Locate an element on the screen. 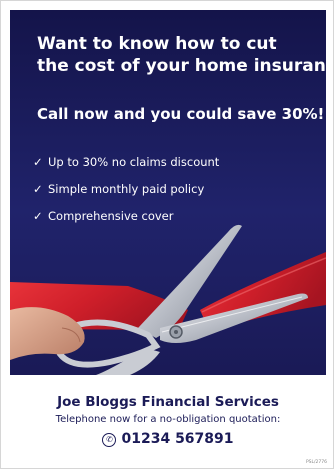  benefit-item: ✓ Up to 30% no claims discount is located at coordinates (126, 167).